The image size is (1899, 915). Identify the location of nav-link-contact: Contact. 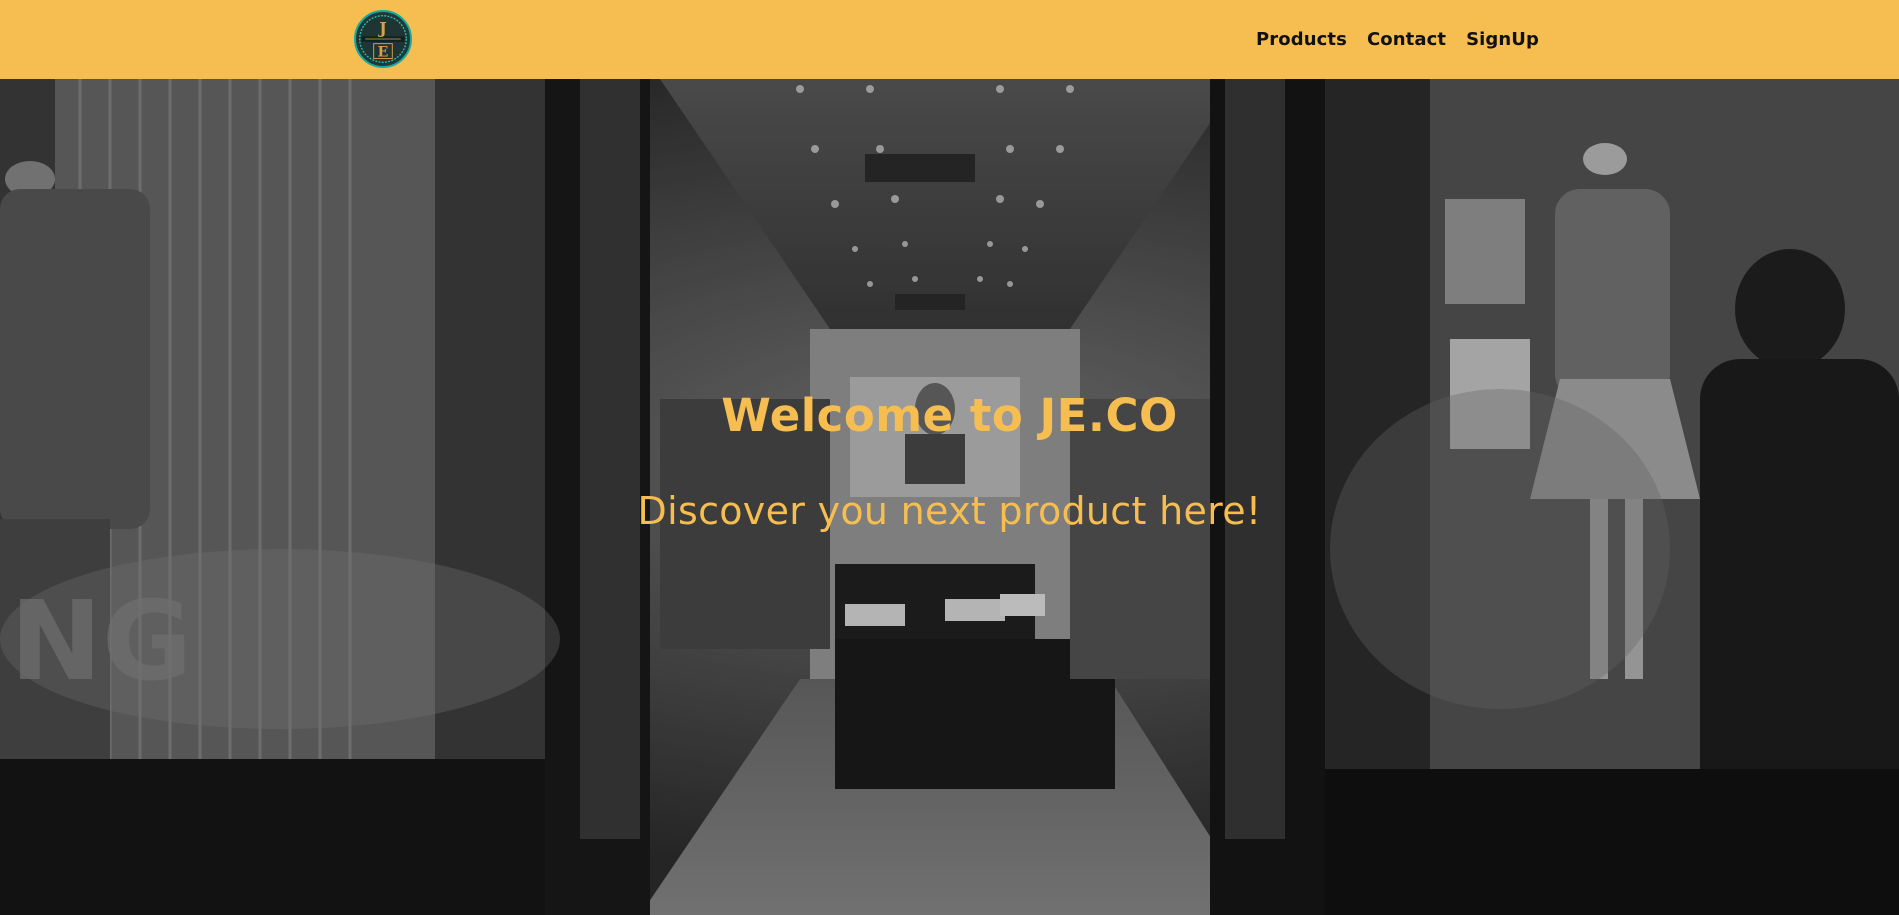
(1406, 39).